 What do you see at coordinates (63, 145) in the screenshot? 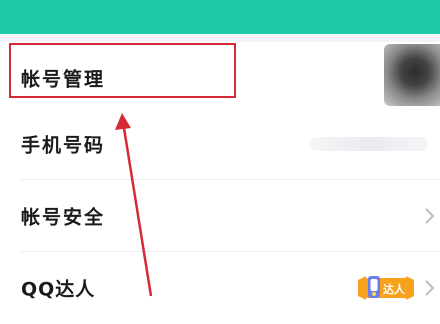
I see `phone-number-label: 手机号码` at bounding box center [63, 145].